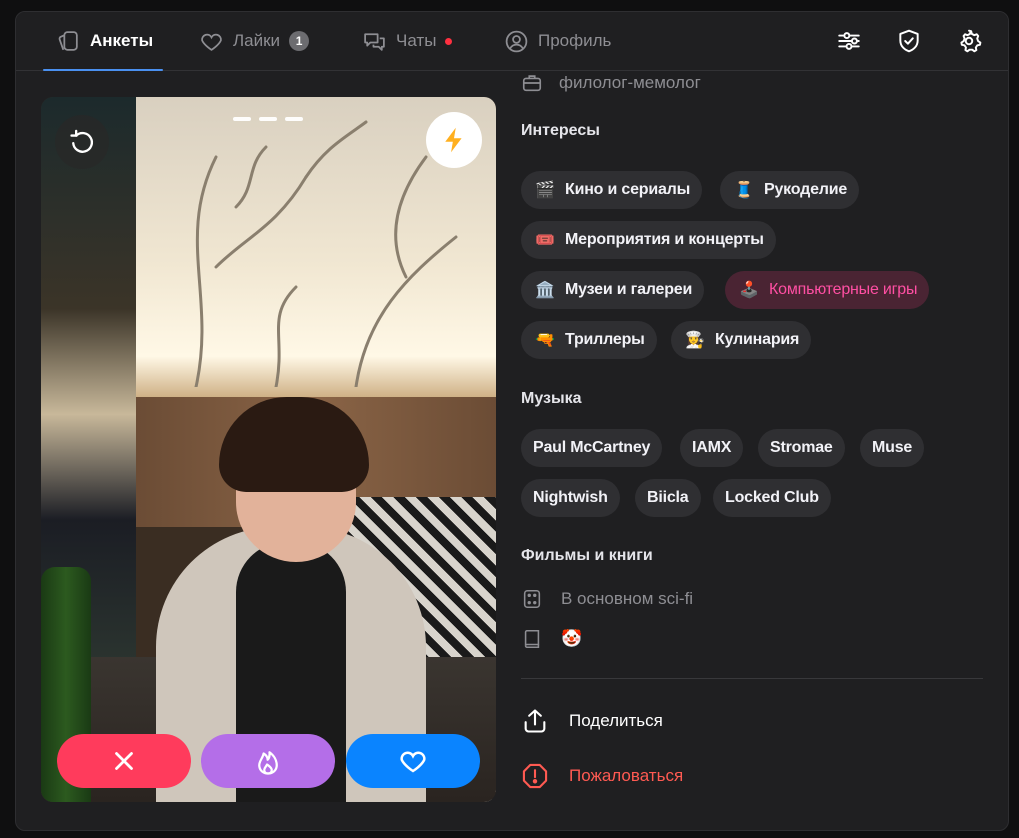 Image resolution: width=1019 pixels, height=838 pixels. I want to click on undo-icon, so click(82, 141).